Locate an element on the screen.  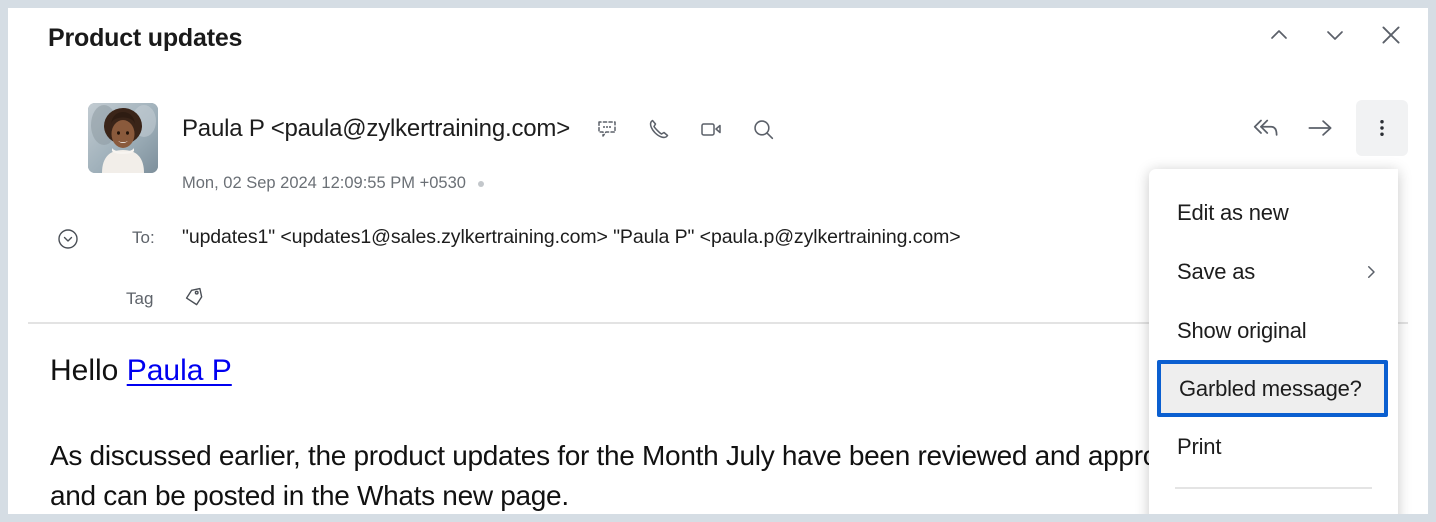
close-button is located at coordinates (1391, 35).